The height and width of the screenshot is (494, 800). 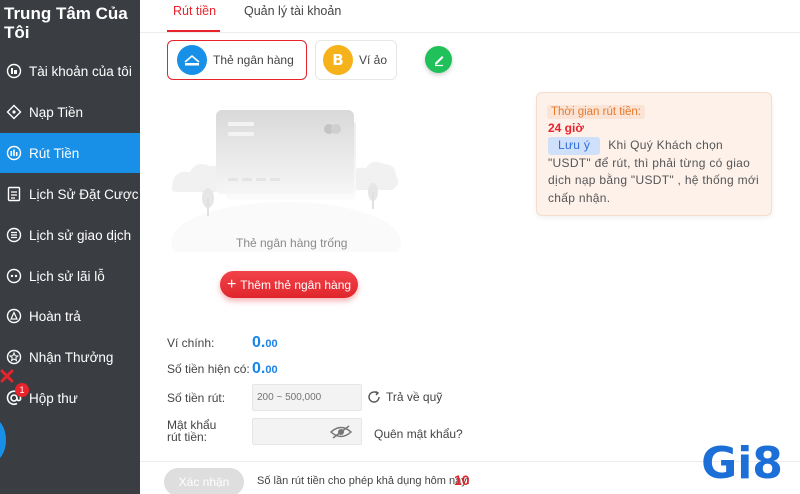 What do you see at coordinates (414, 397) in the screenshot?
I see `return-to-fund-label: Trả về quỹ` at bounding box center [414, 397].